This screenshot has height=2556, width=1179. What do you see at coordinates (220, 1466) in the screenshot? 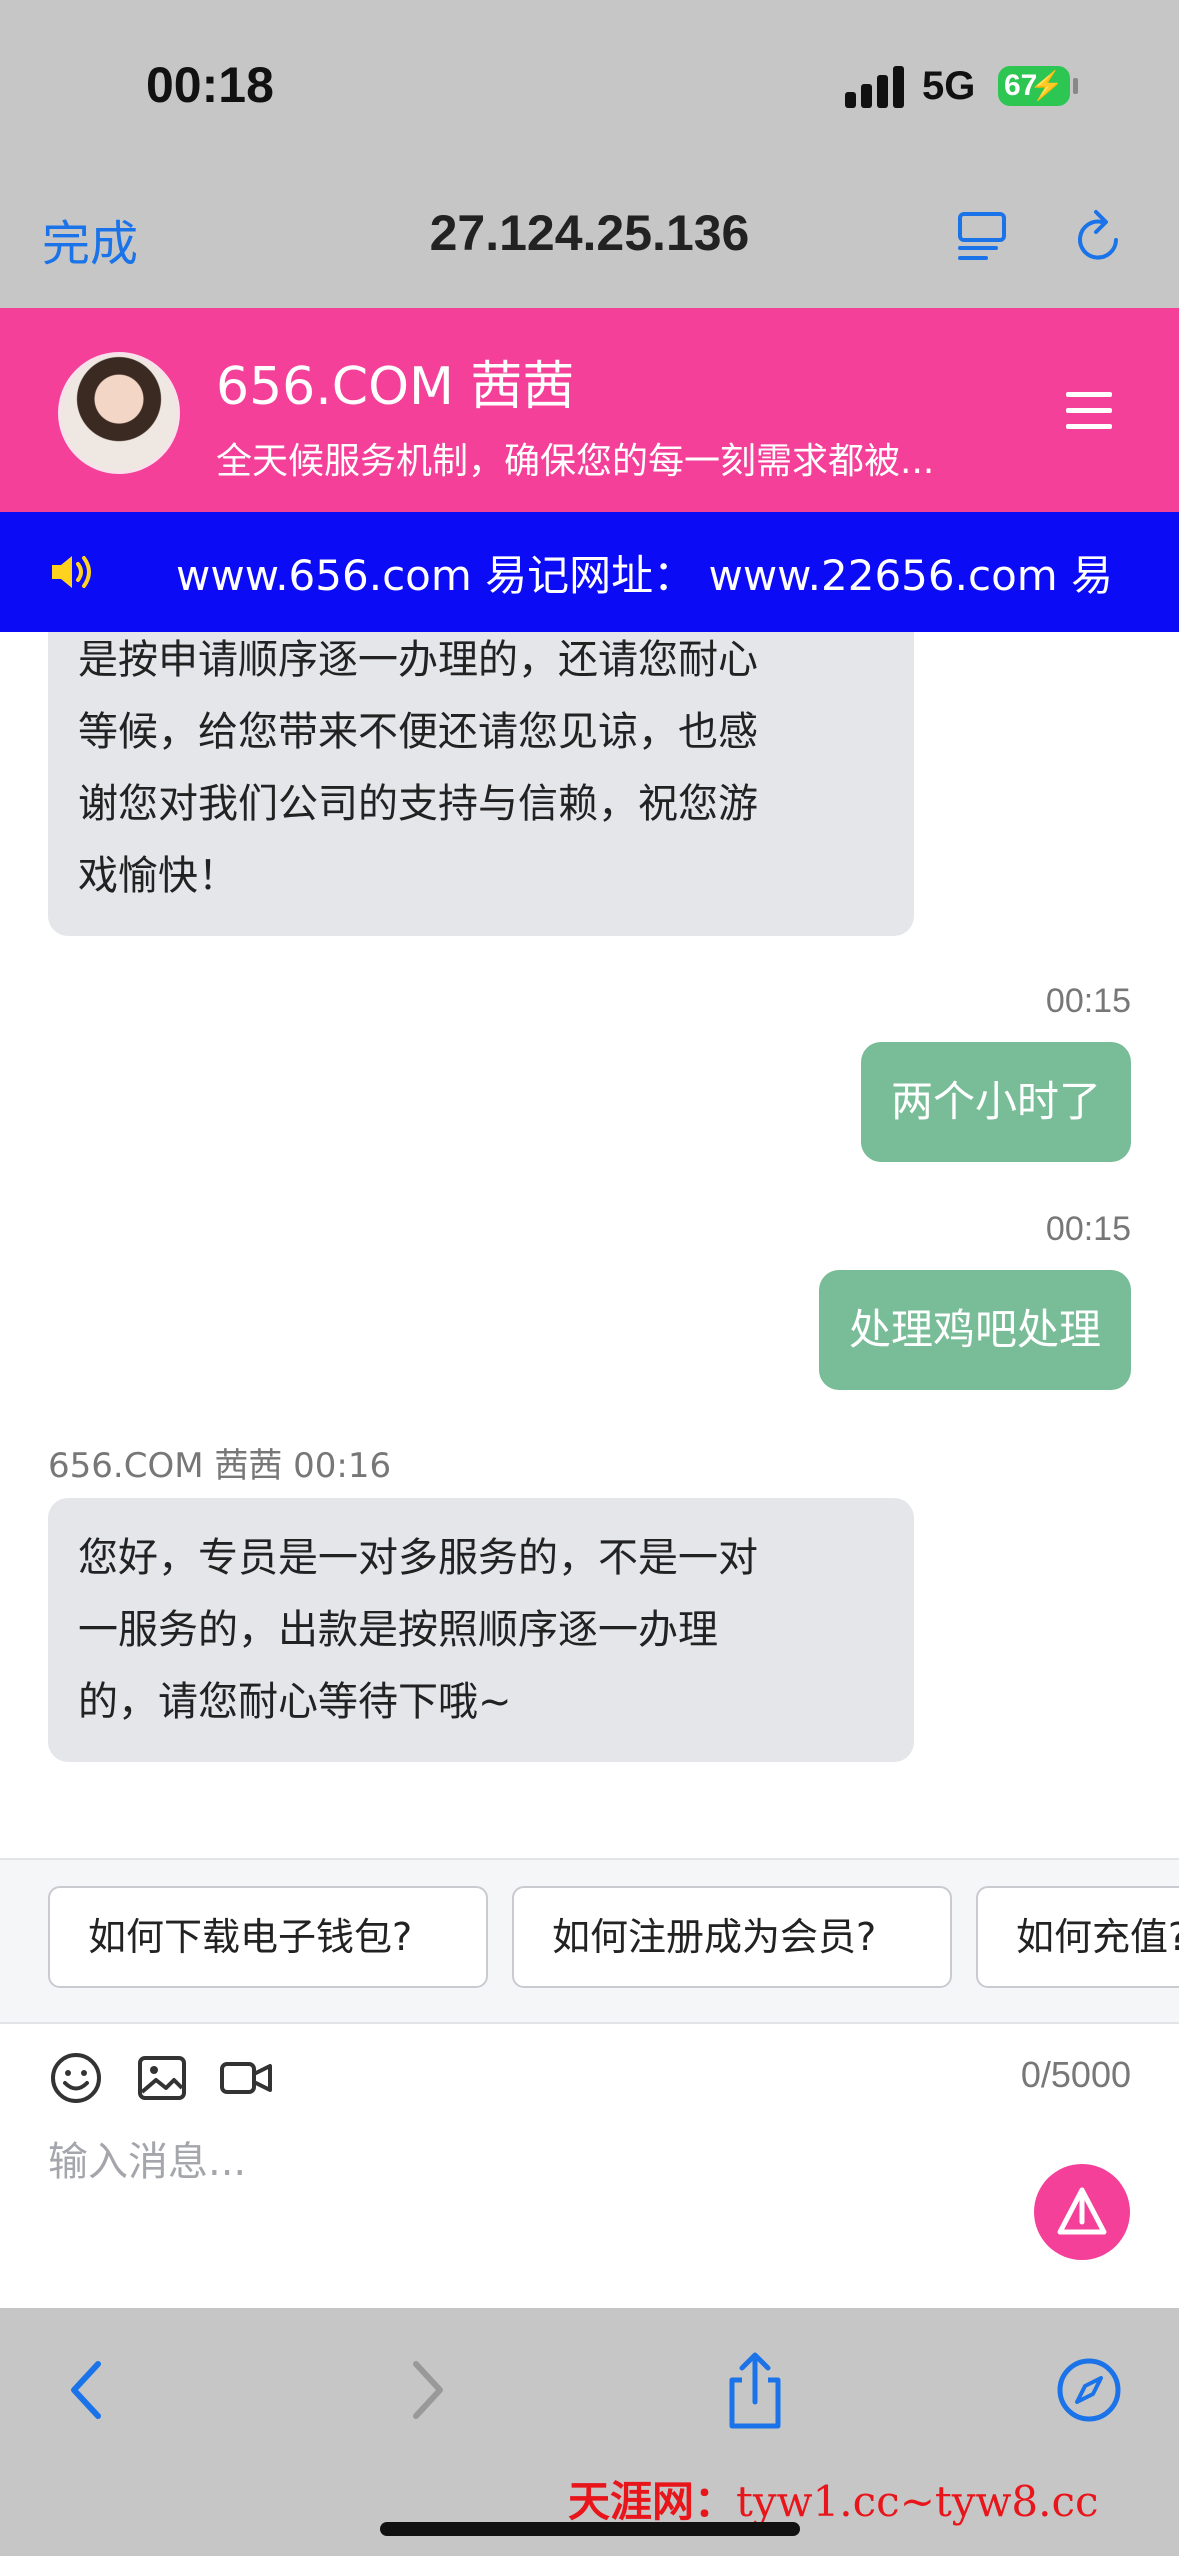
I see `sender-line: 656.COM 茜茜 00:16` at bounding box center [220, 1466].